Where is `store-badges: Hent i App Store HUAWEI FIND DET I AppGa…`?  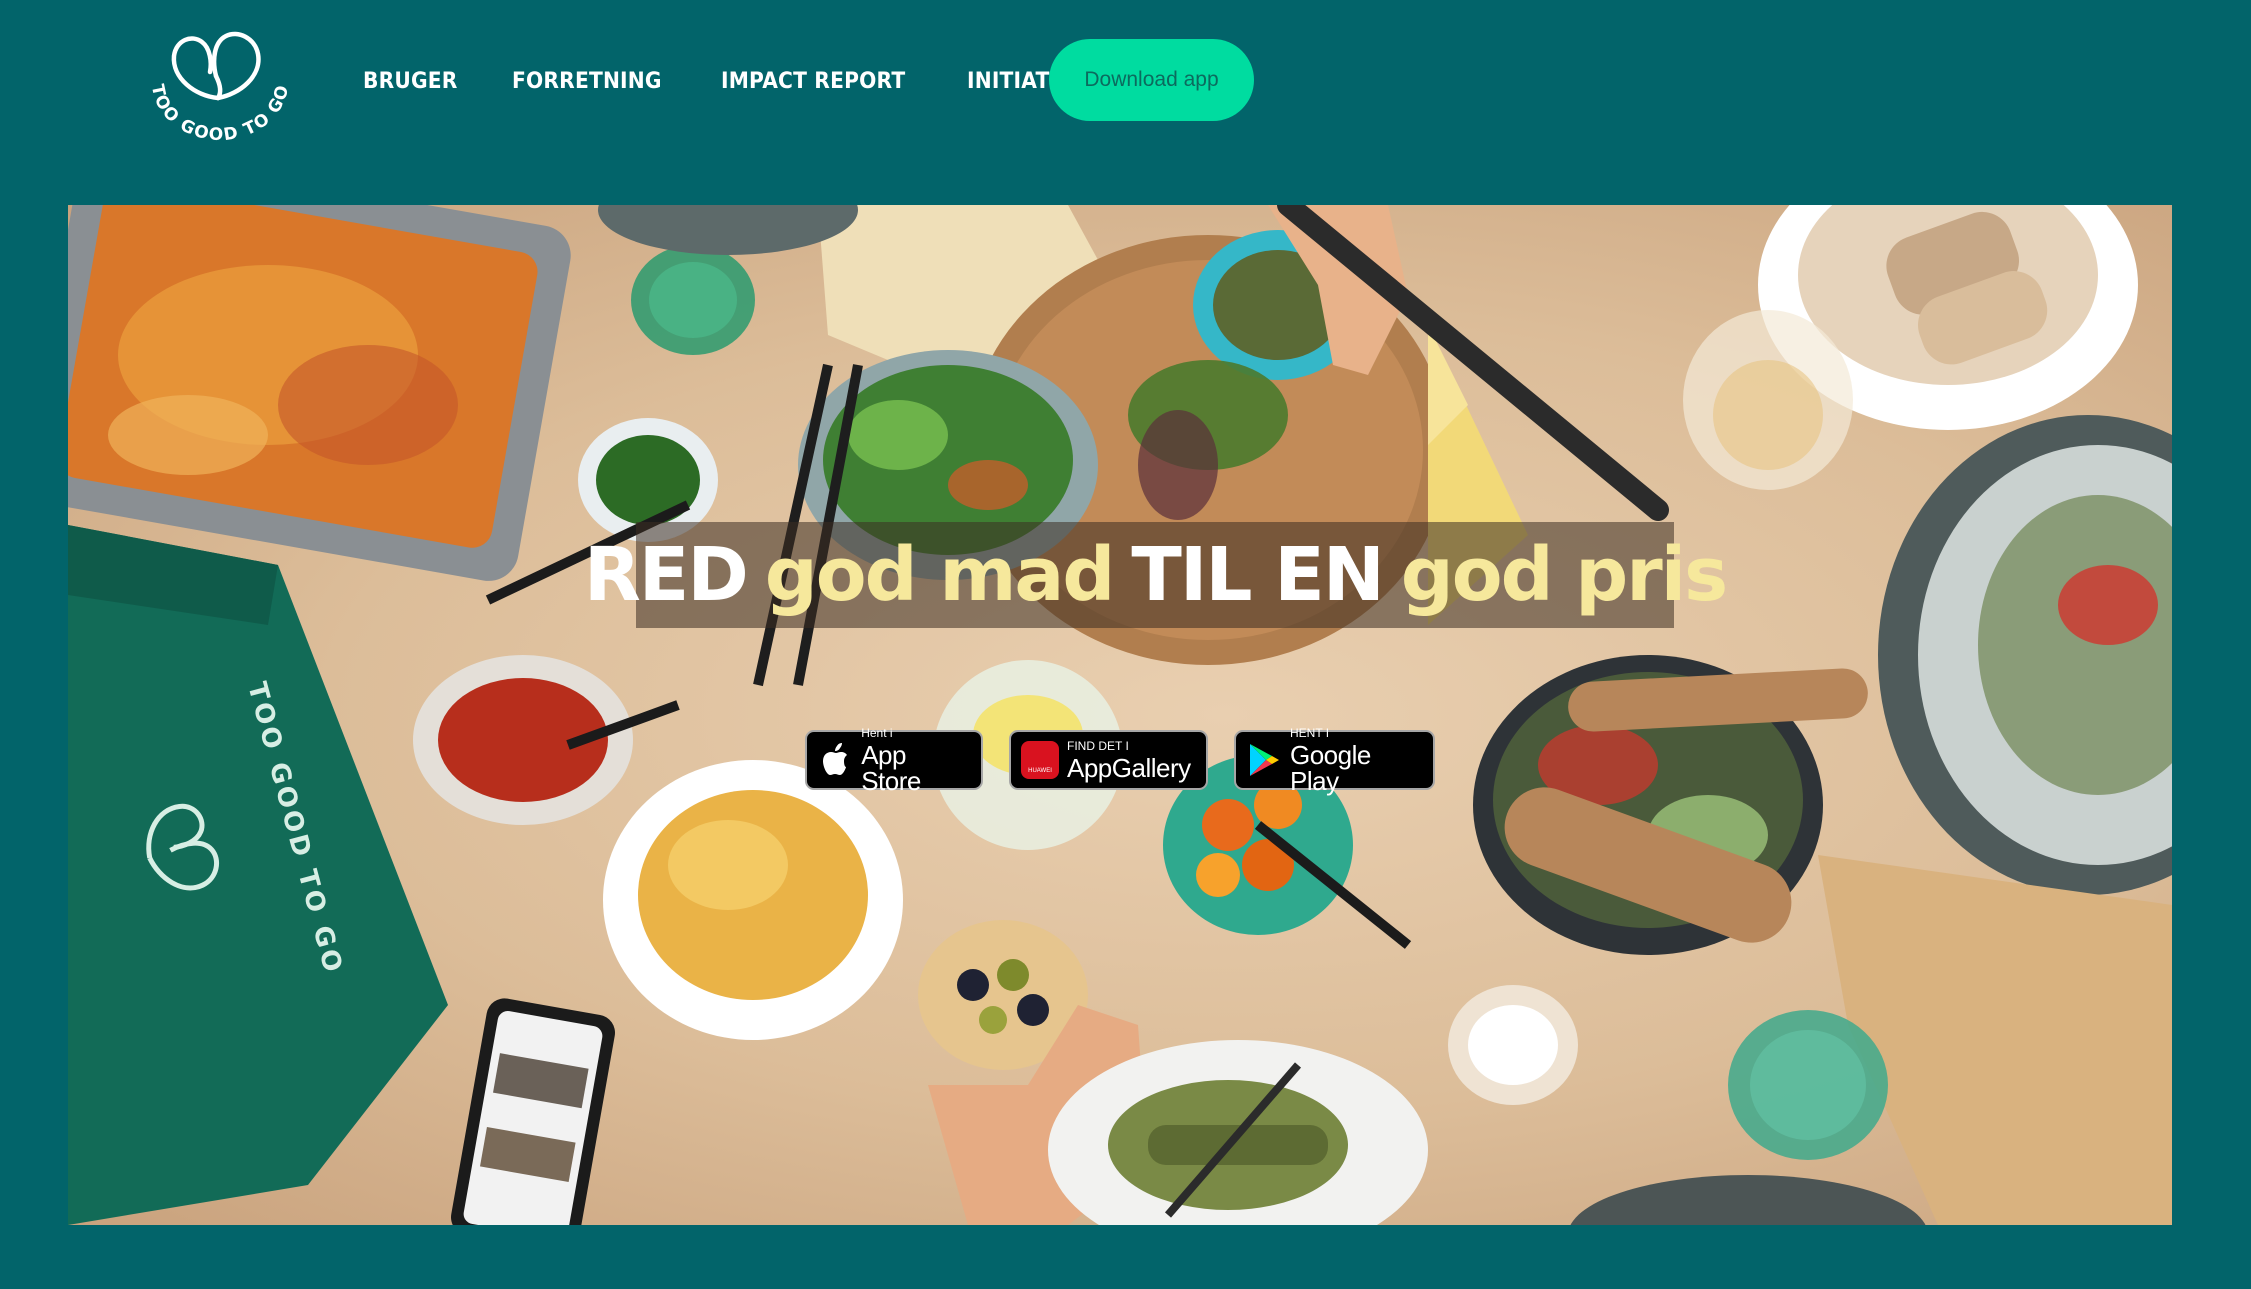 store-badges: Hent i App Store HUAWEI FIND DET I AppGa… is located at coordinates (1133, 759).